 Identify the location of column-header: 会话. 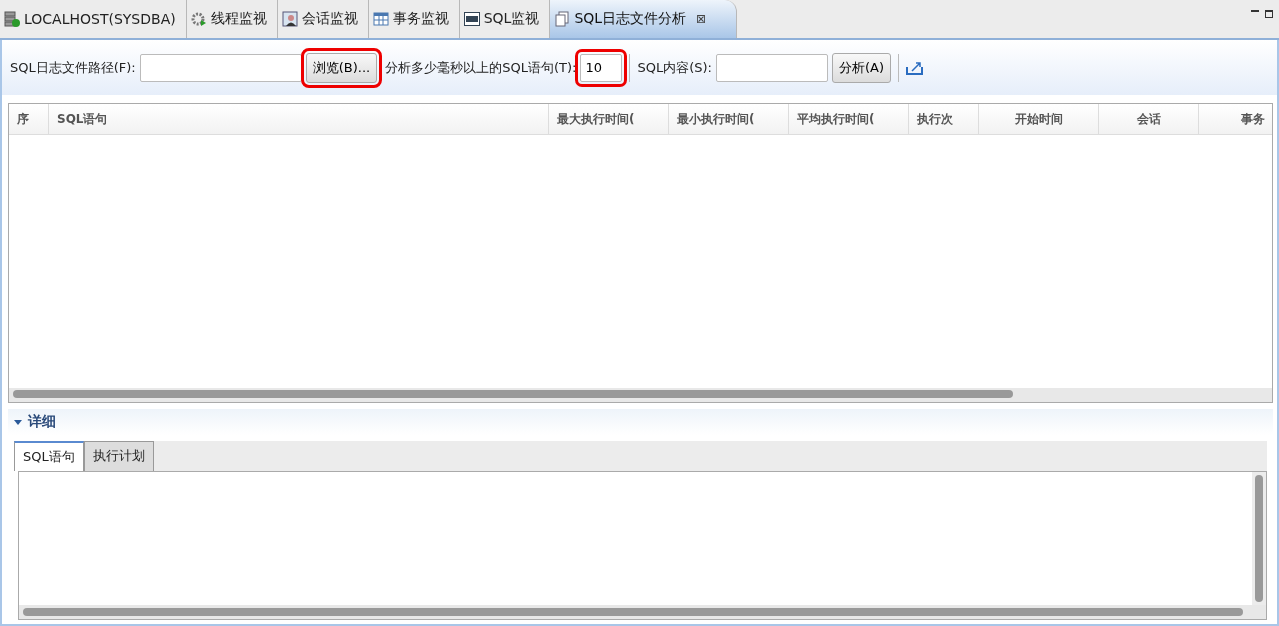
(1149, 119).